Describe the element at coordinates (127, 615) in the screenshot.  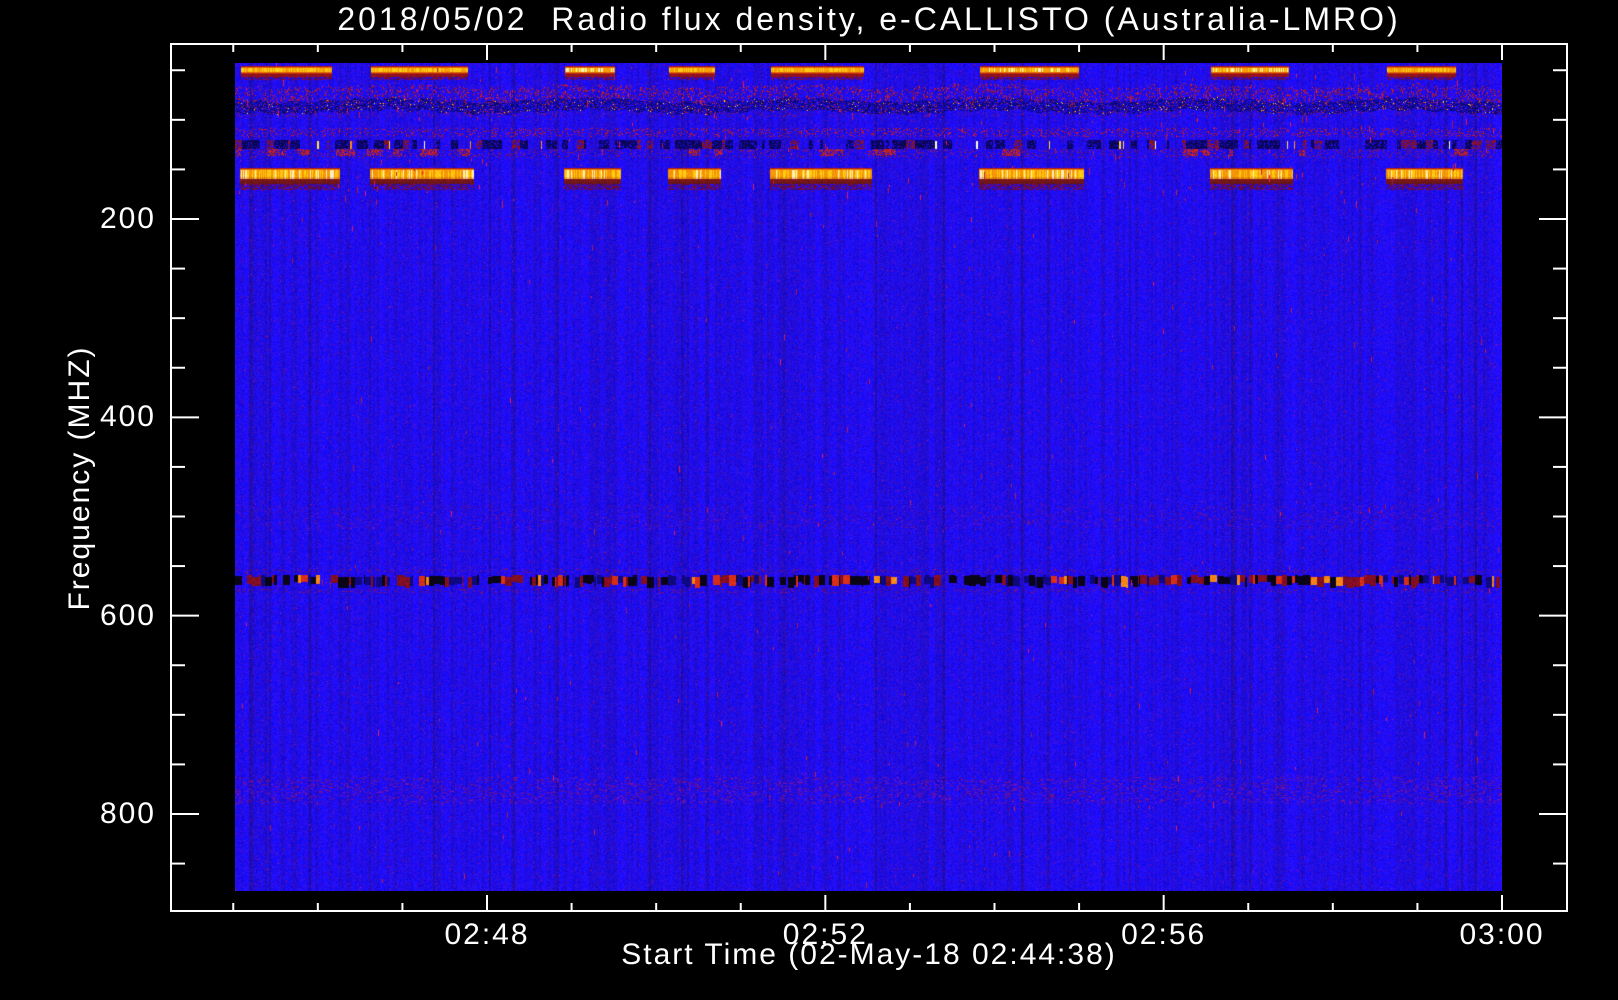
I see `y-tick-label: 600` at that location.